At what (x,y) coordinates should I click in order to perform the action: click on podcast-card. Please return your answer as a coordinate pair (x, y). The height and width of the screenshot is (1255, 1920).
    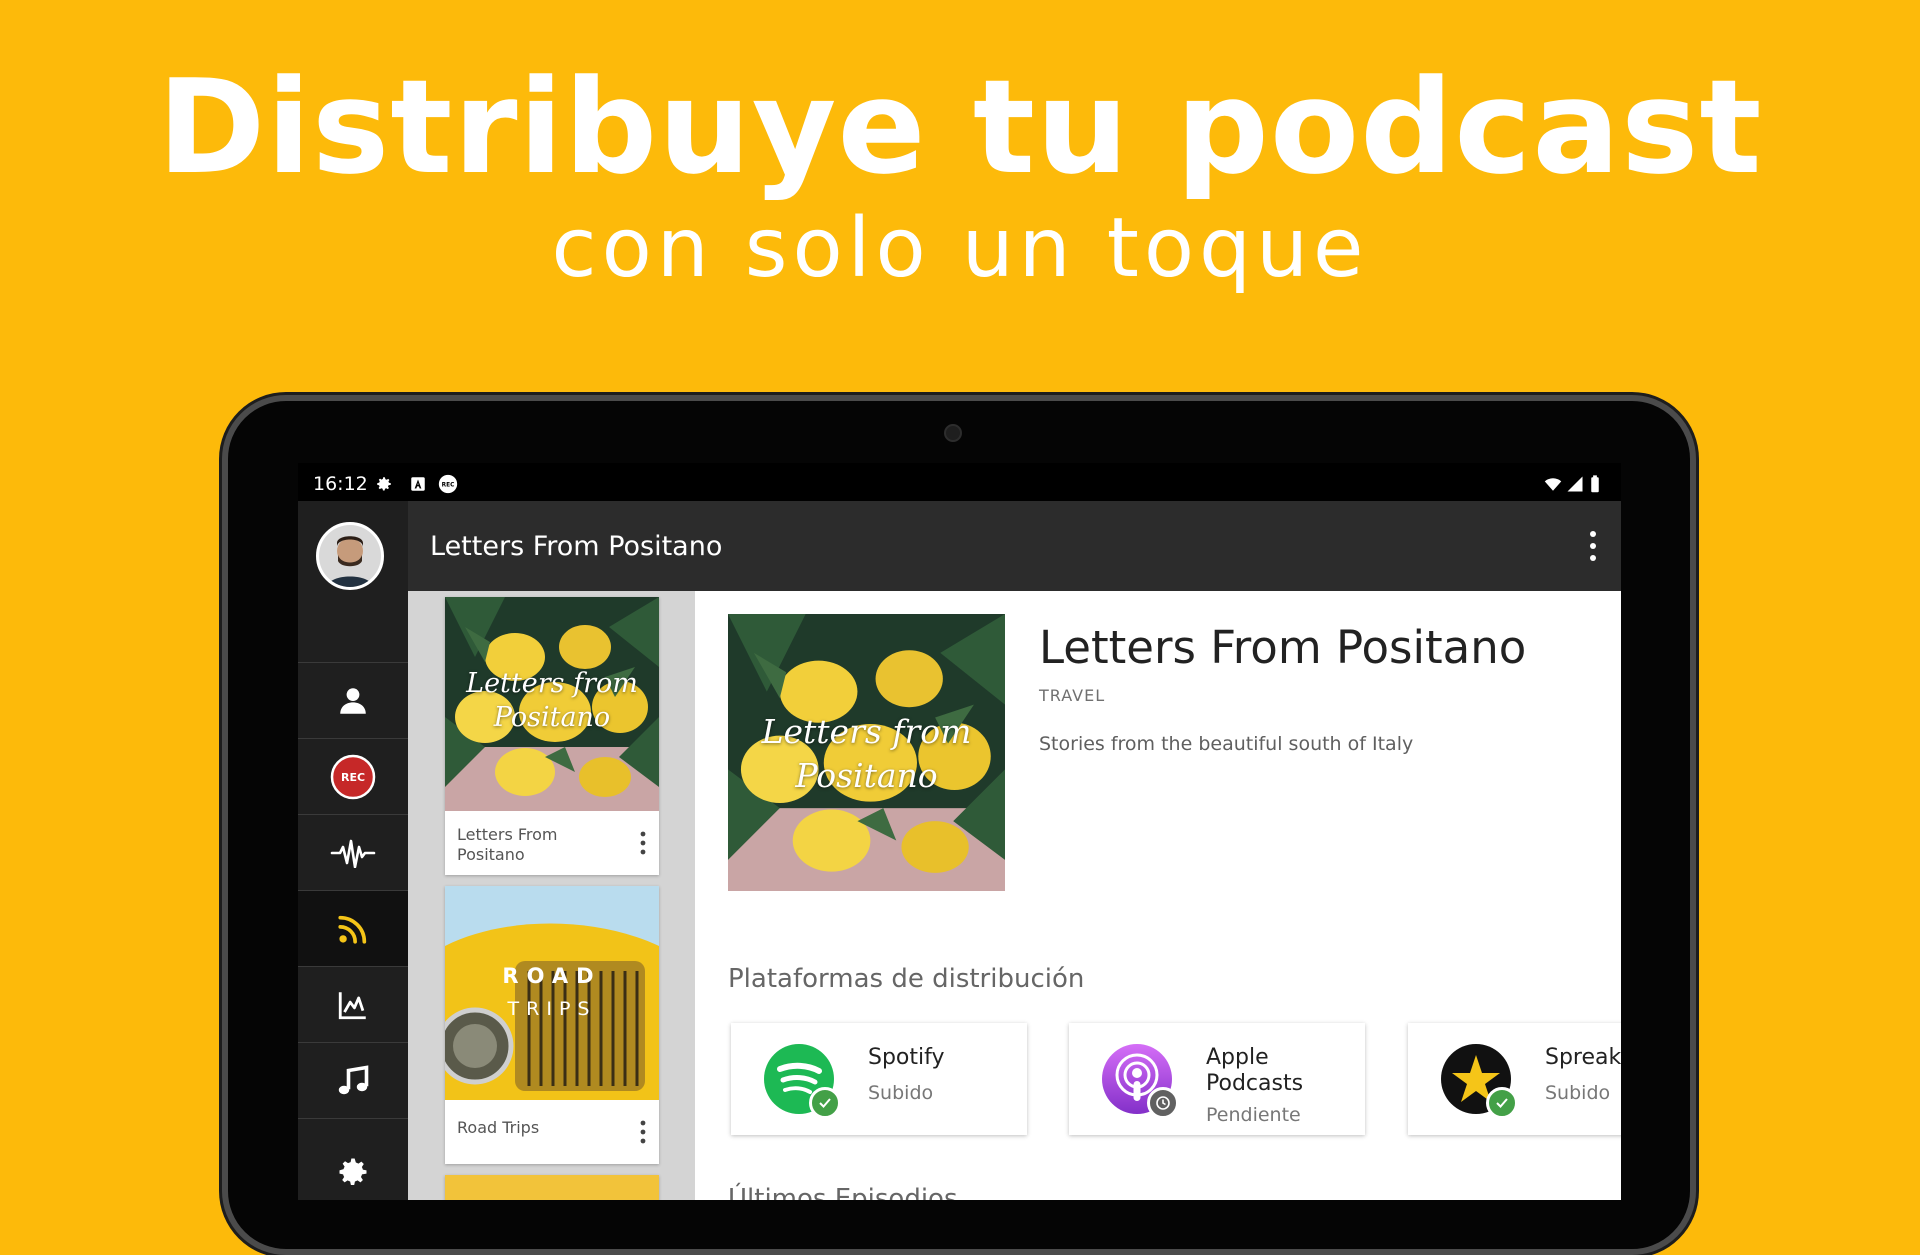
    Looking at the image, I should click on (552, 1187).